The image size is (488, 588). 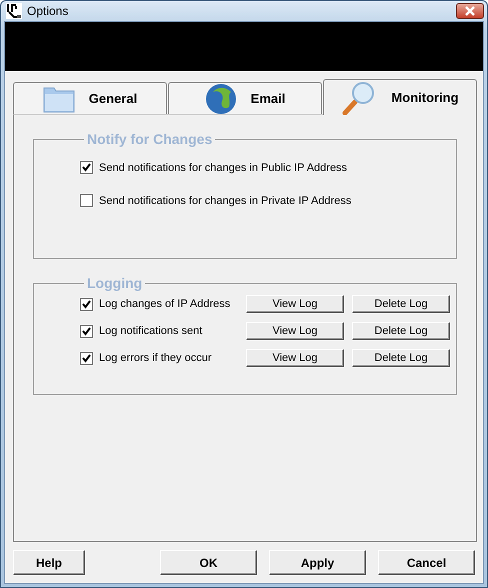 I want to click on checkbox-label: Log errors if they occur, so click(x=155, y=358).